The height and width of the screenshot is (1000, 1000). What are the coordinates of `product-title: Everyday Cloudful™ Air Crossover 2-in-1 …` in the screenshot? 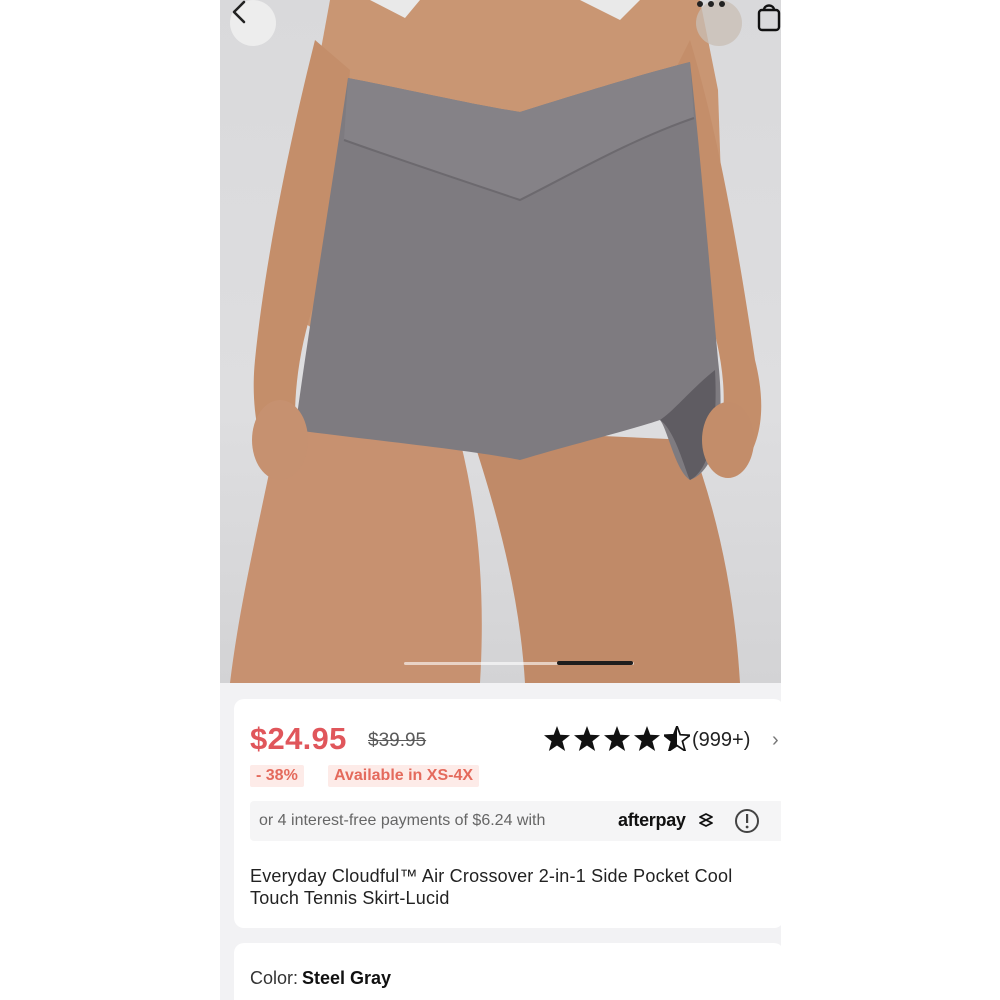 It's located at (491, 887).